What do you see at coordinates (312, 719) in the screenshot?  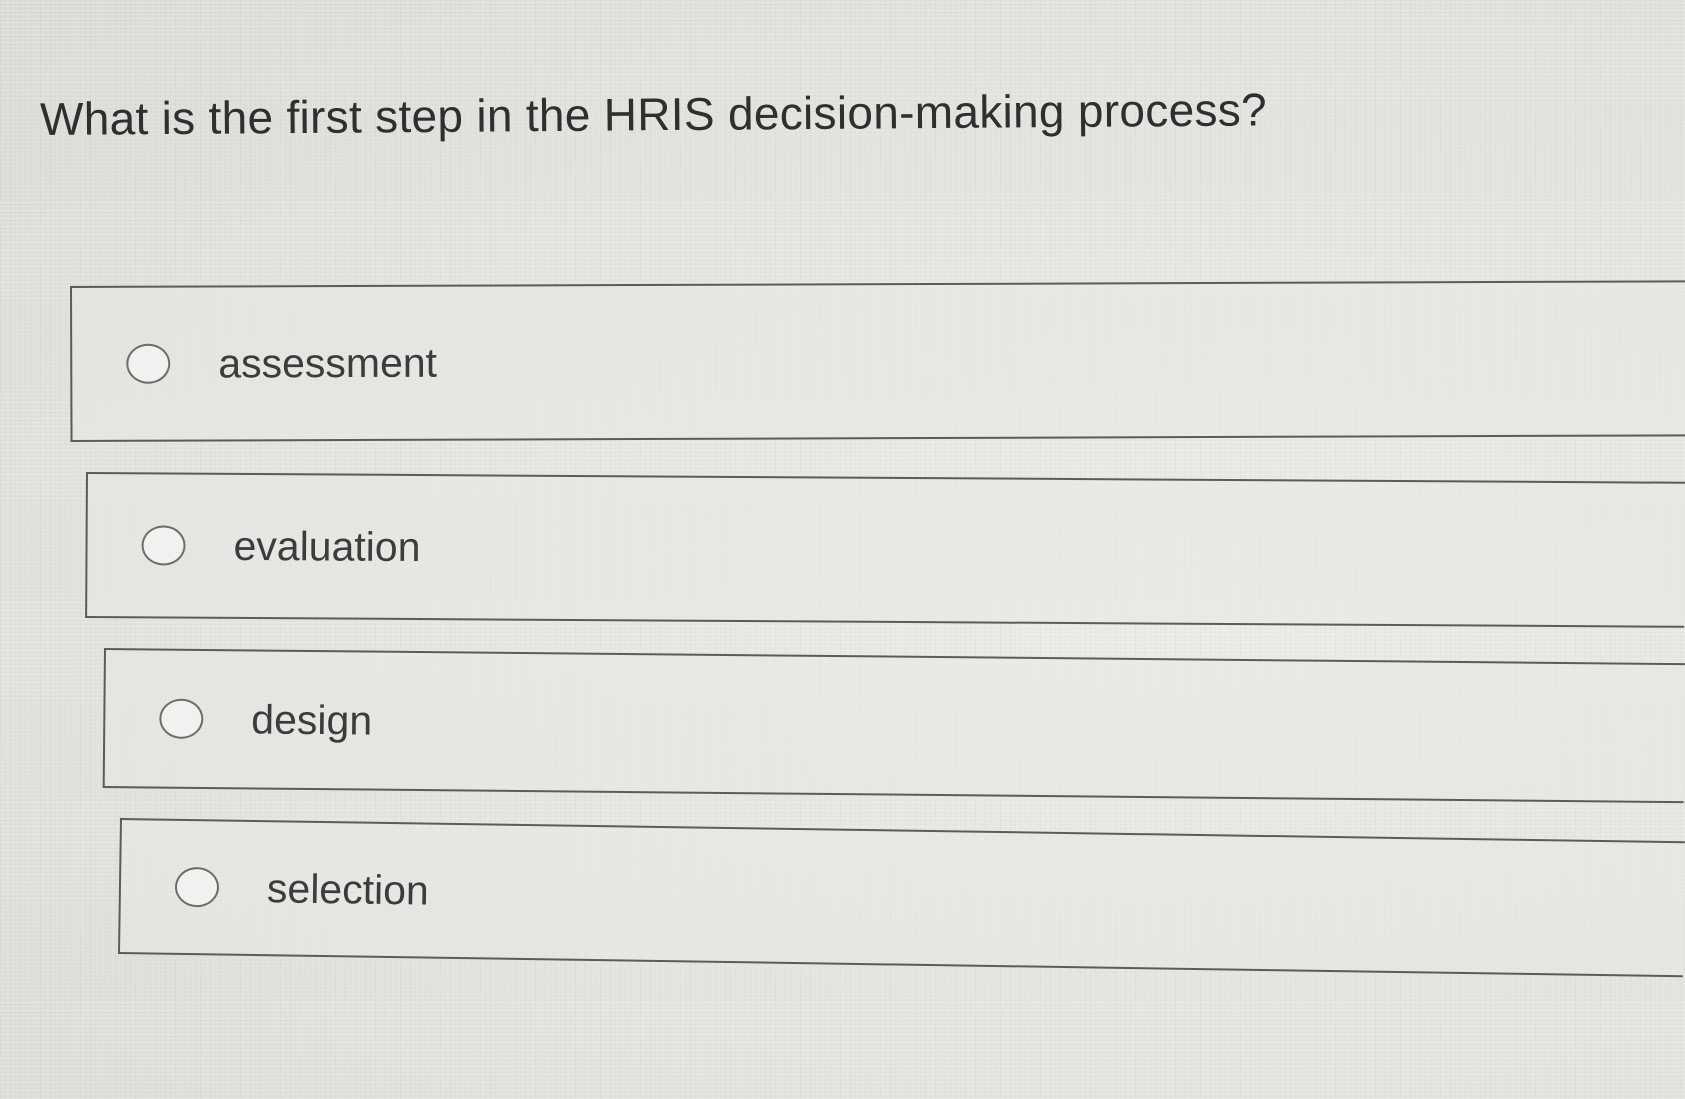 I see `option-label: design` at bounding box center [312, 719].